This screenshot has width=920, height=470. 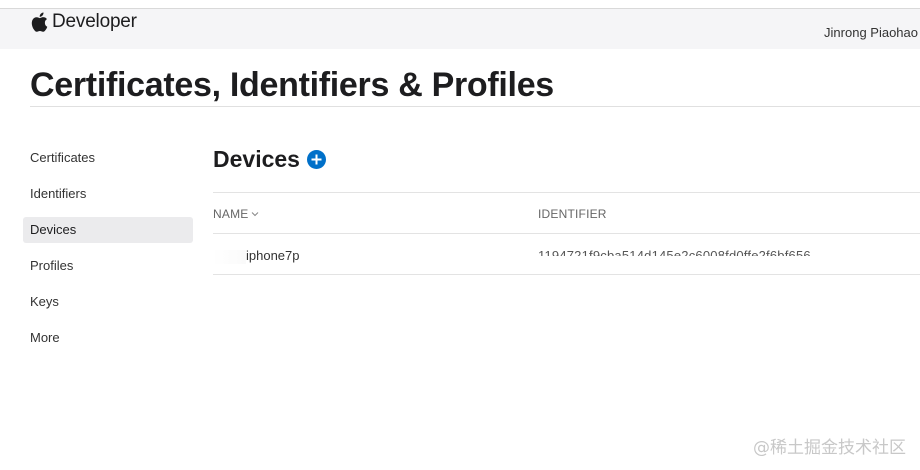 What do you see at coordinates (273, 255) in the screenshot?
I see `device-name: iphone7p` at bounding box center [273, 255].